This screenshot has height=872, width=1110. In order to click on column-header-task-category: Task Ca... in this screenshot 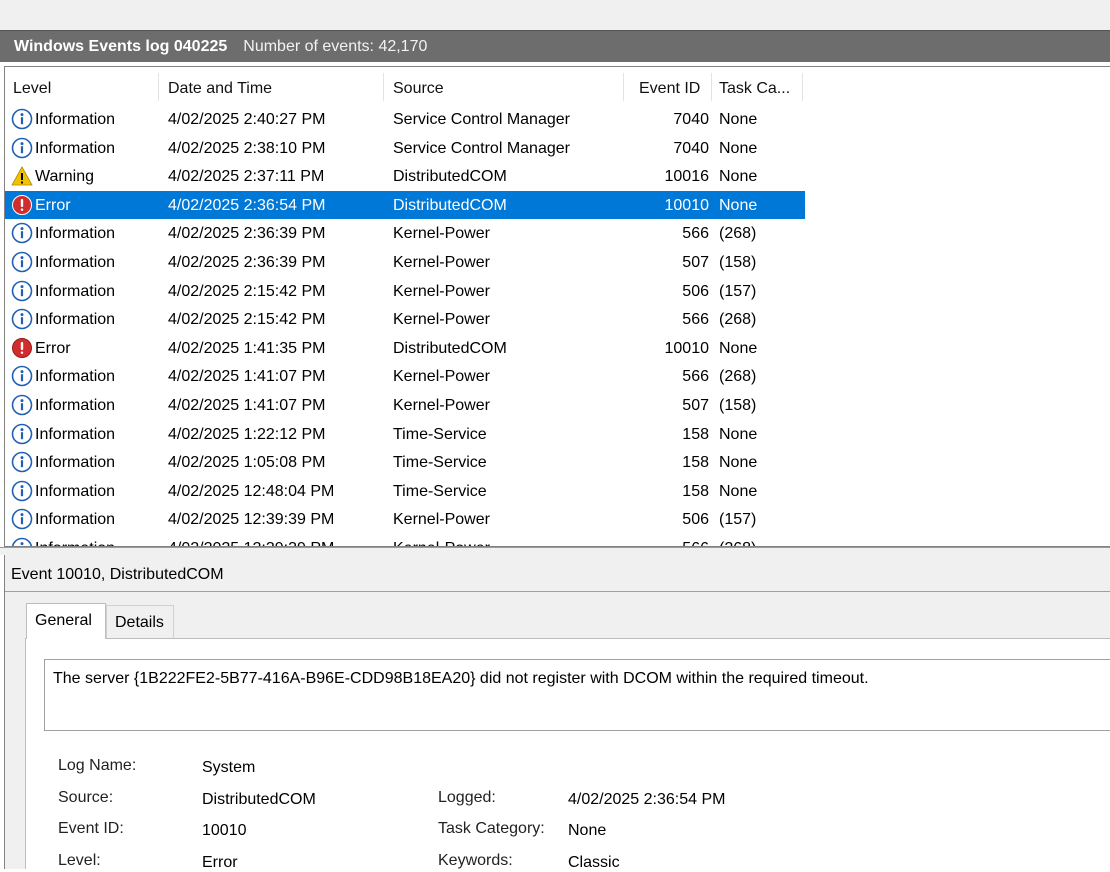, I will do `click(754, 86)`.